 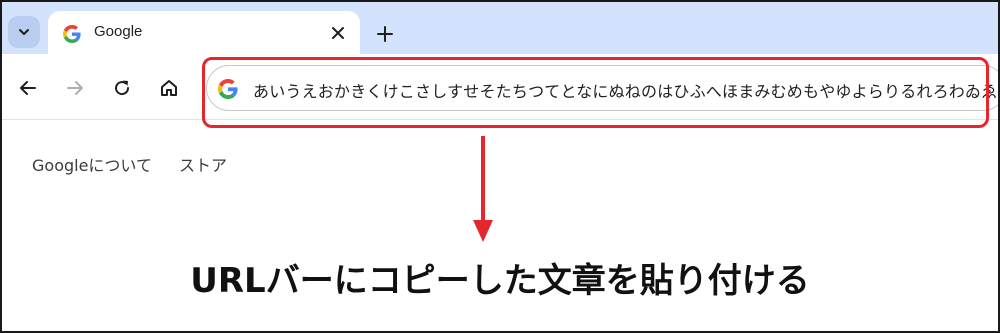 I want to click on instruction-caption: URLバーにコピーした文章を貼り付ける, so click(x=500, y=281).